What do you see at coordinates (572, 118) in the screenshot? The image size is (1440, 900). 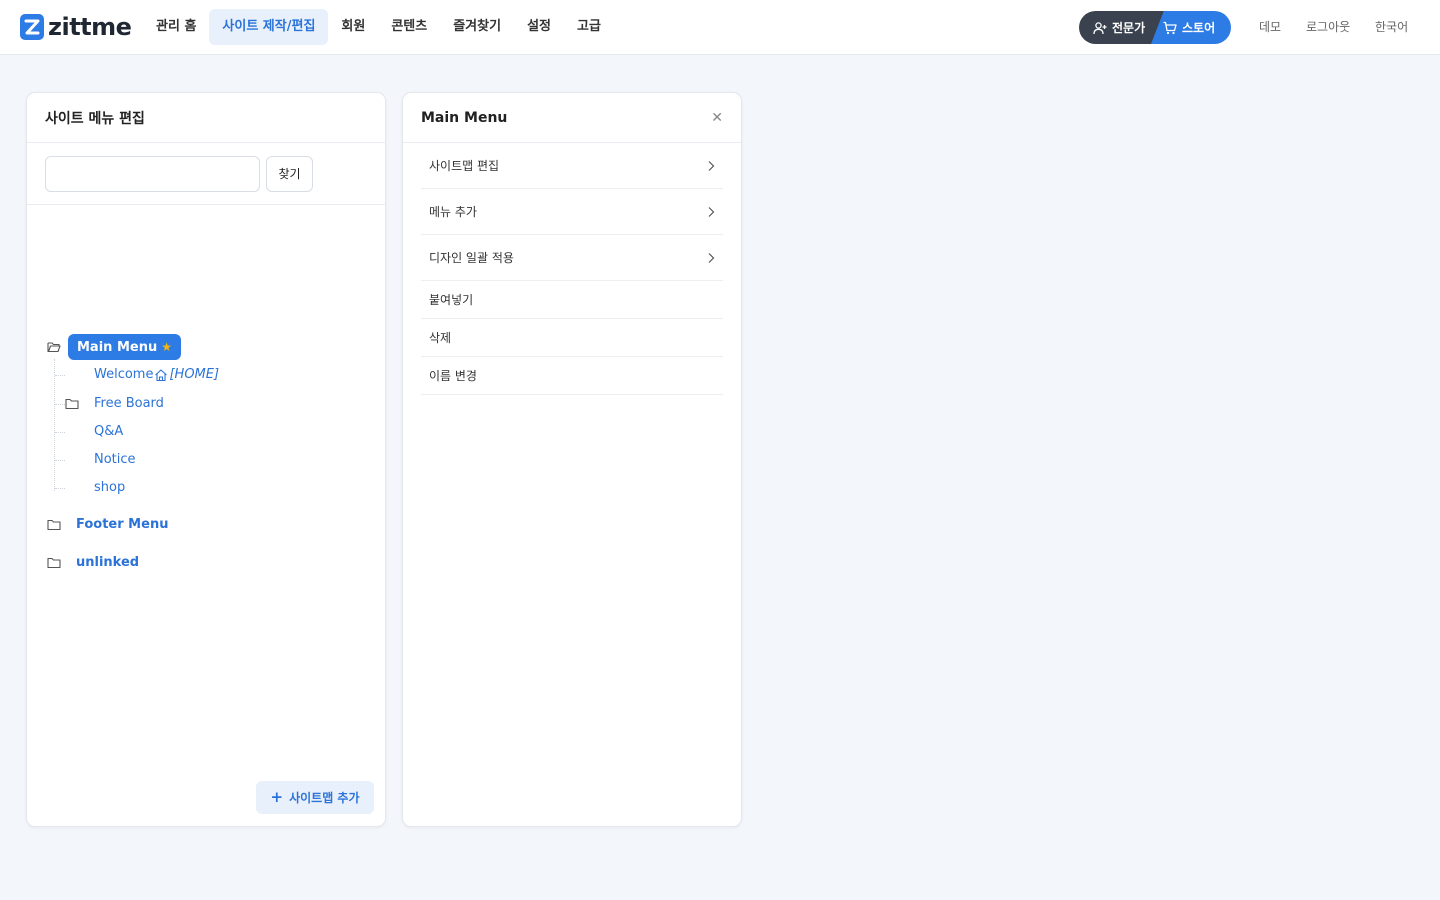 I see `panel-header: Main Menu ✕` at bounding box center [572, 118].